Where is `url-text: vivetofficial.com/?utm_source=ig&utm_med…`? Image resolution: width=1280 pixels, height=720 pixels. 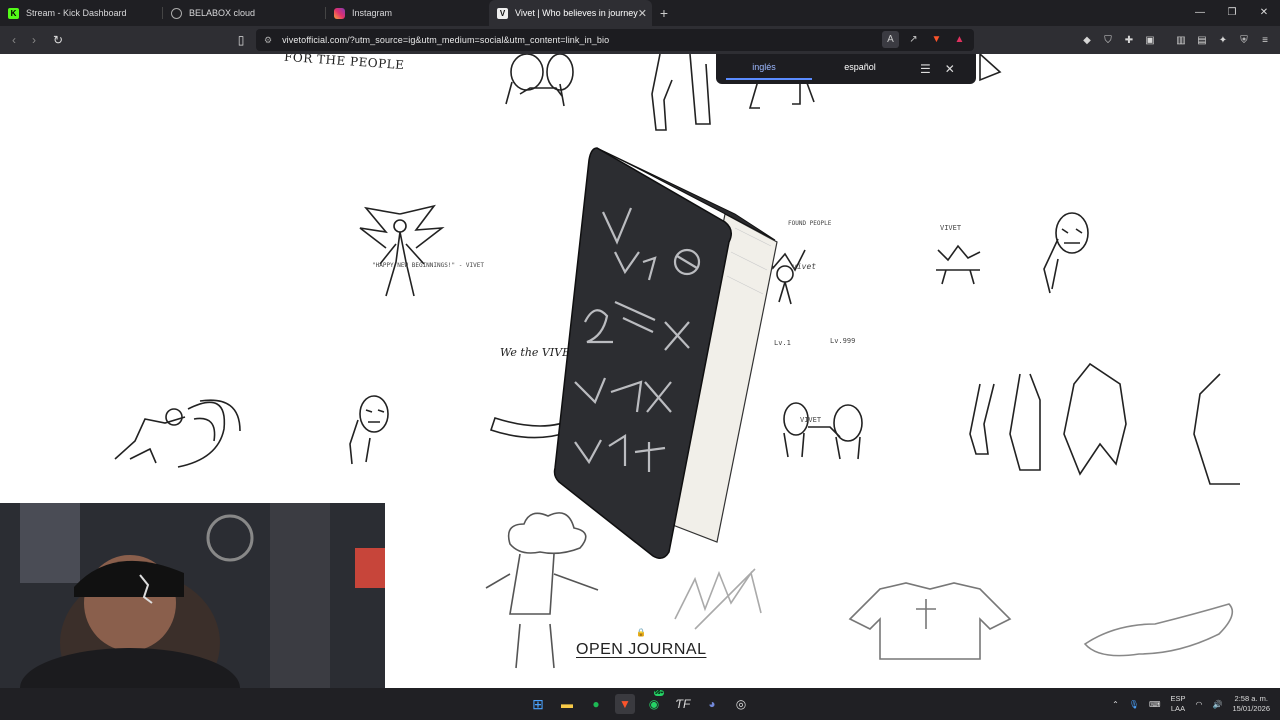 url-text: vivetofficial.com/?utm_source=ig&utm_med… is located at coordinates (446, 40).